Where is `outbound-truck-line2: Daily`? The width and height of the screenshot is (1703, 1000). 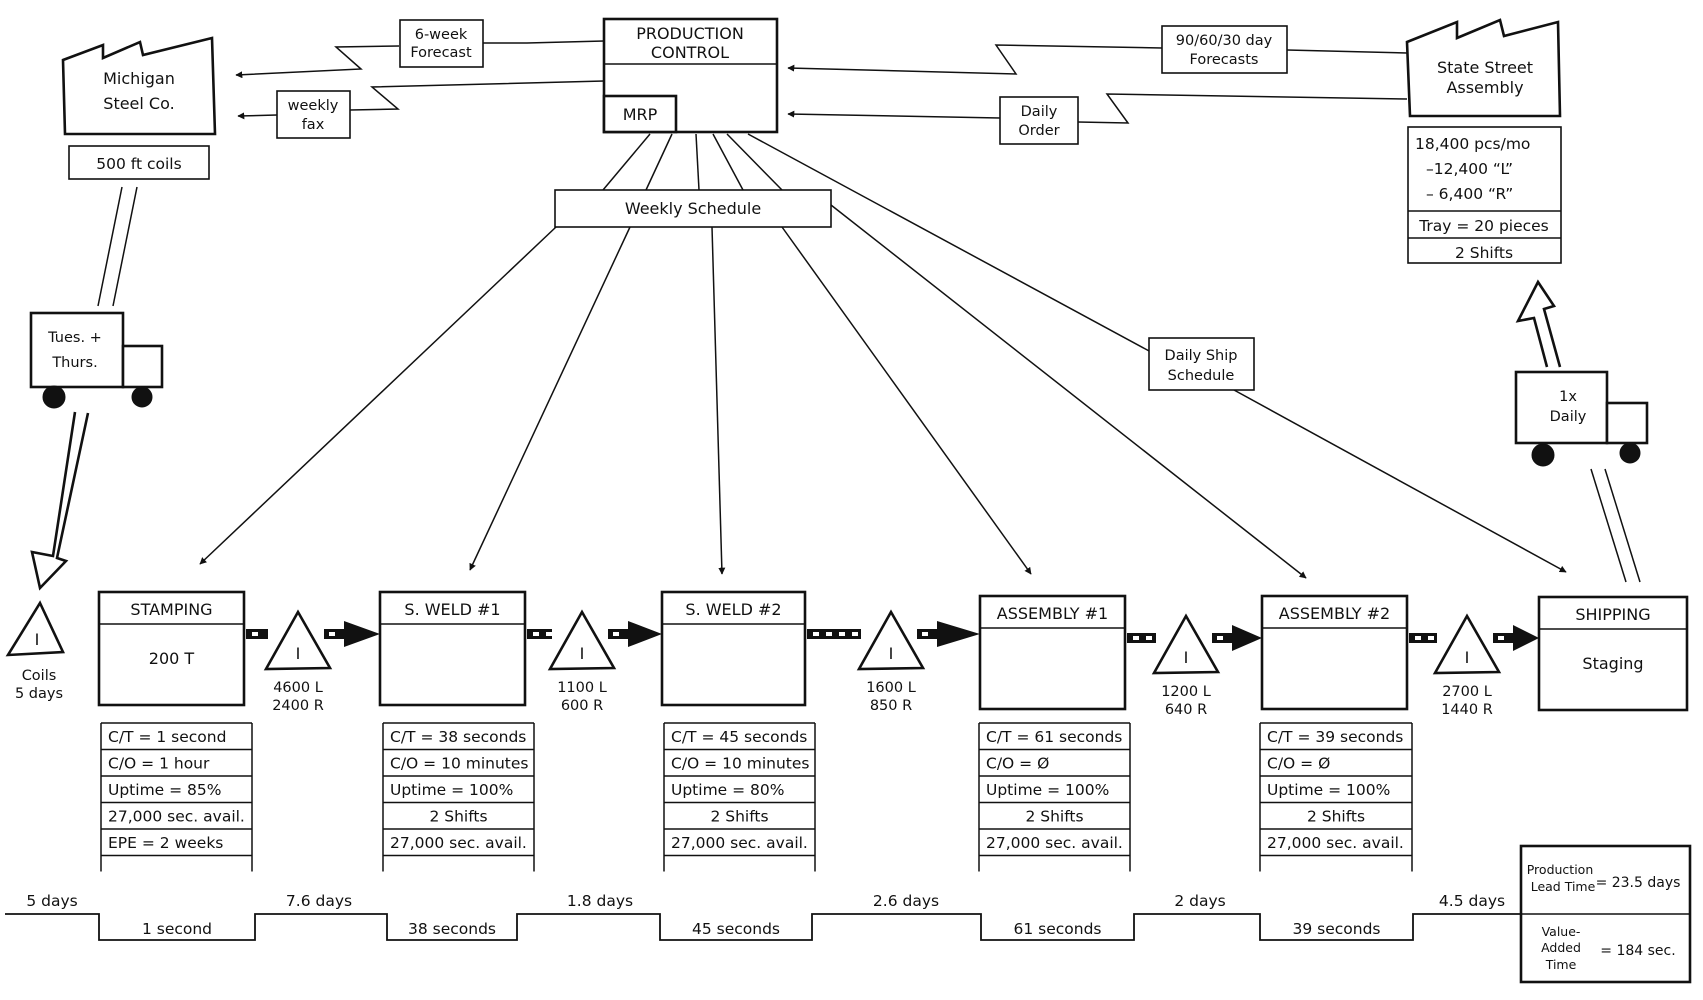
outbound-truck-line2: Daily is located at coordinates (1568, 417).